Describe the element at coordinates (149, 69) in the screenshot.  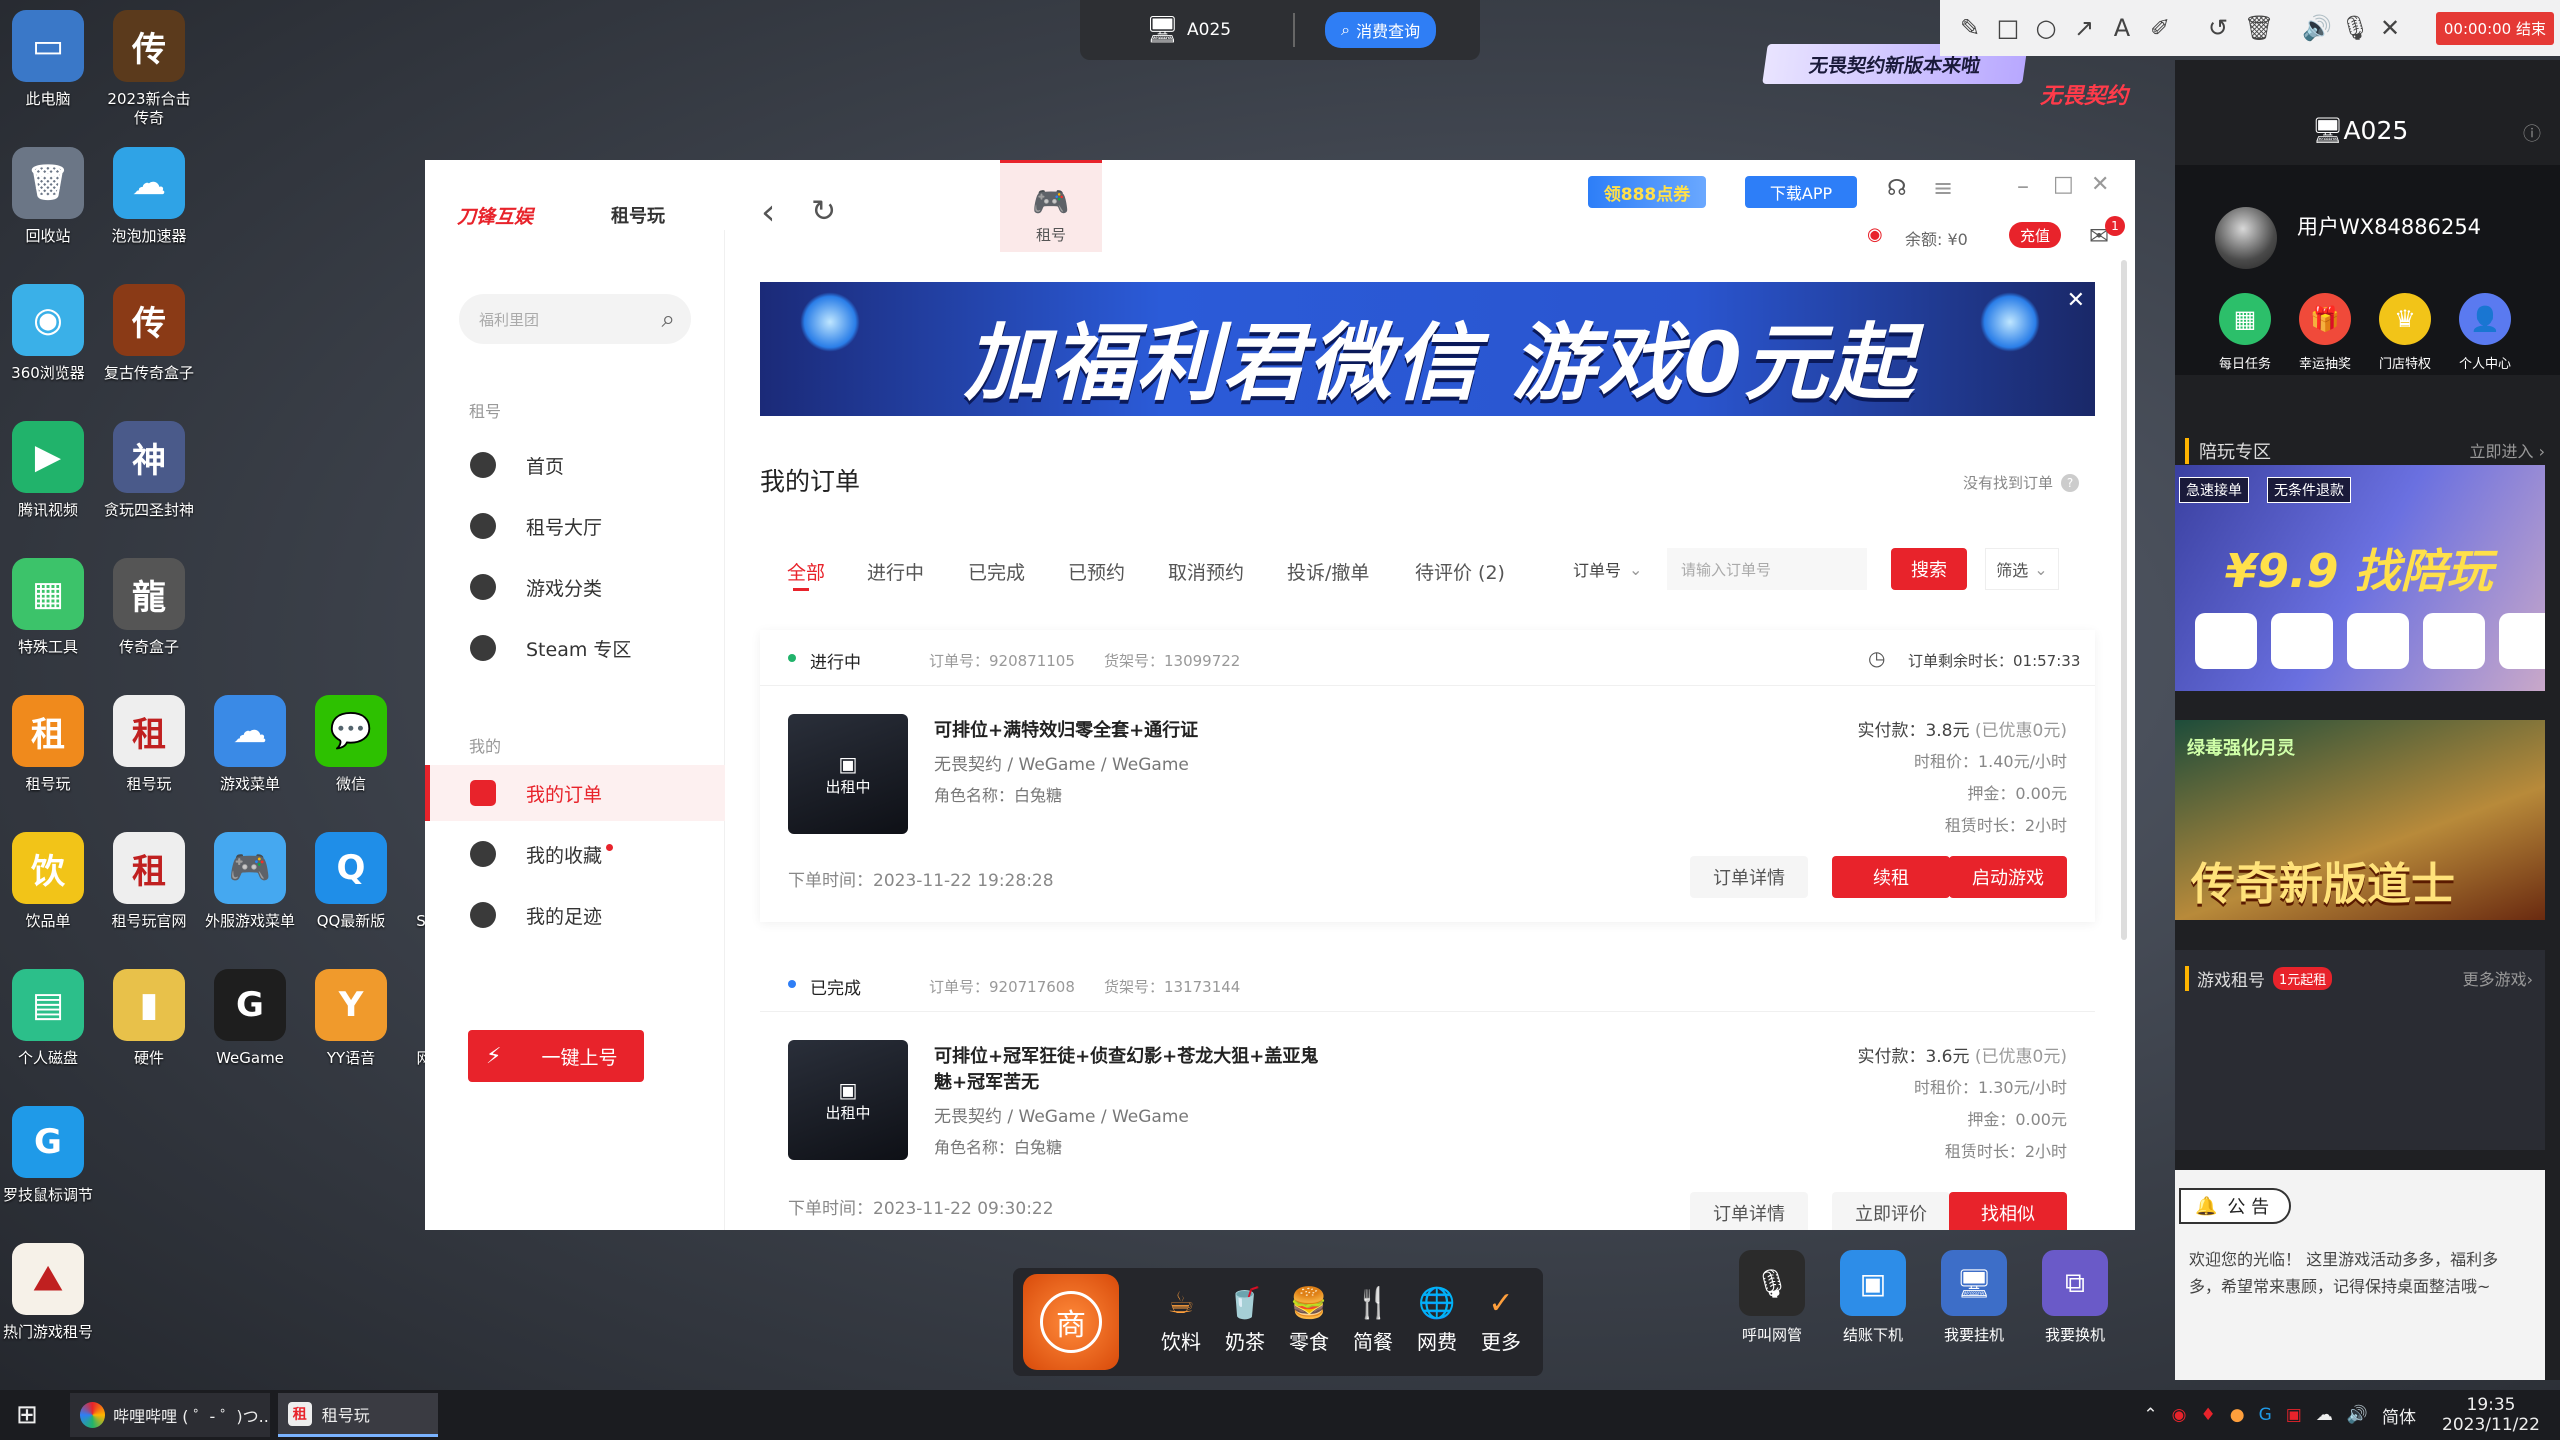
I see `desktop-icon: 传 2023新合击 传奇` at that location.